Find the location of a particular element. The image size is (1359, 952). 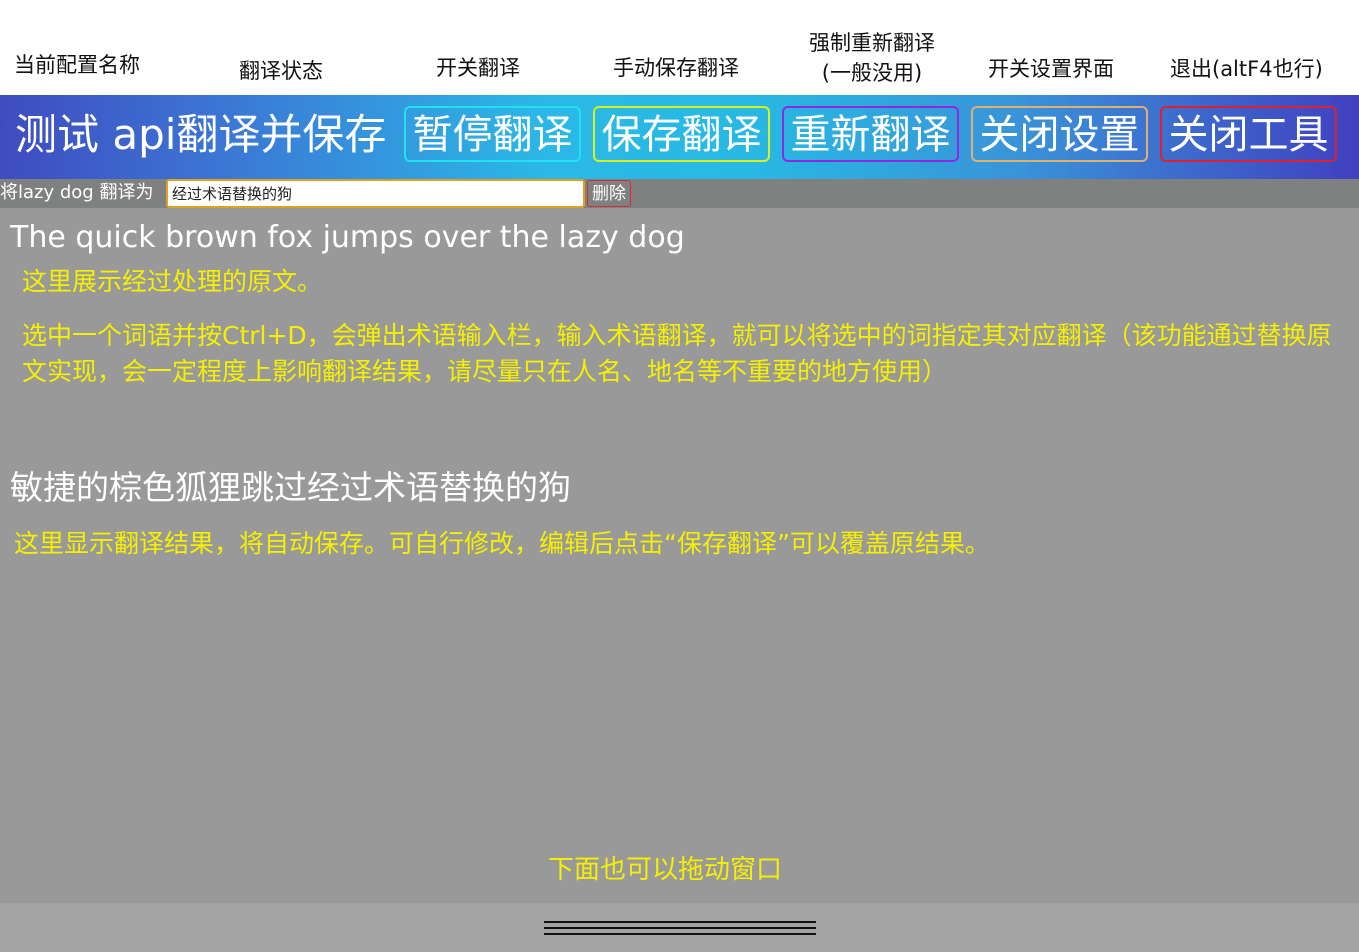

annotation-manual-save: 手动保存翻译 is located at coordinates (676, 68).